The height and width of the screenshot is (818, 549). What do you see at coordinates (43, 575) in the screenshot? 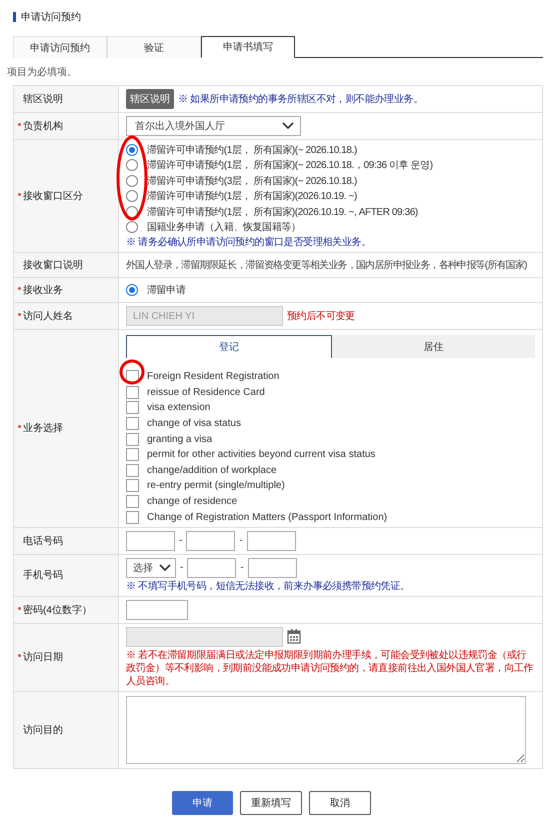
I see `field-label: 手机号码` at bounding box center [43, 575].